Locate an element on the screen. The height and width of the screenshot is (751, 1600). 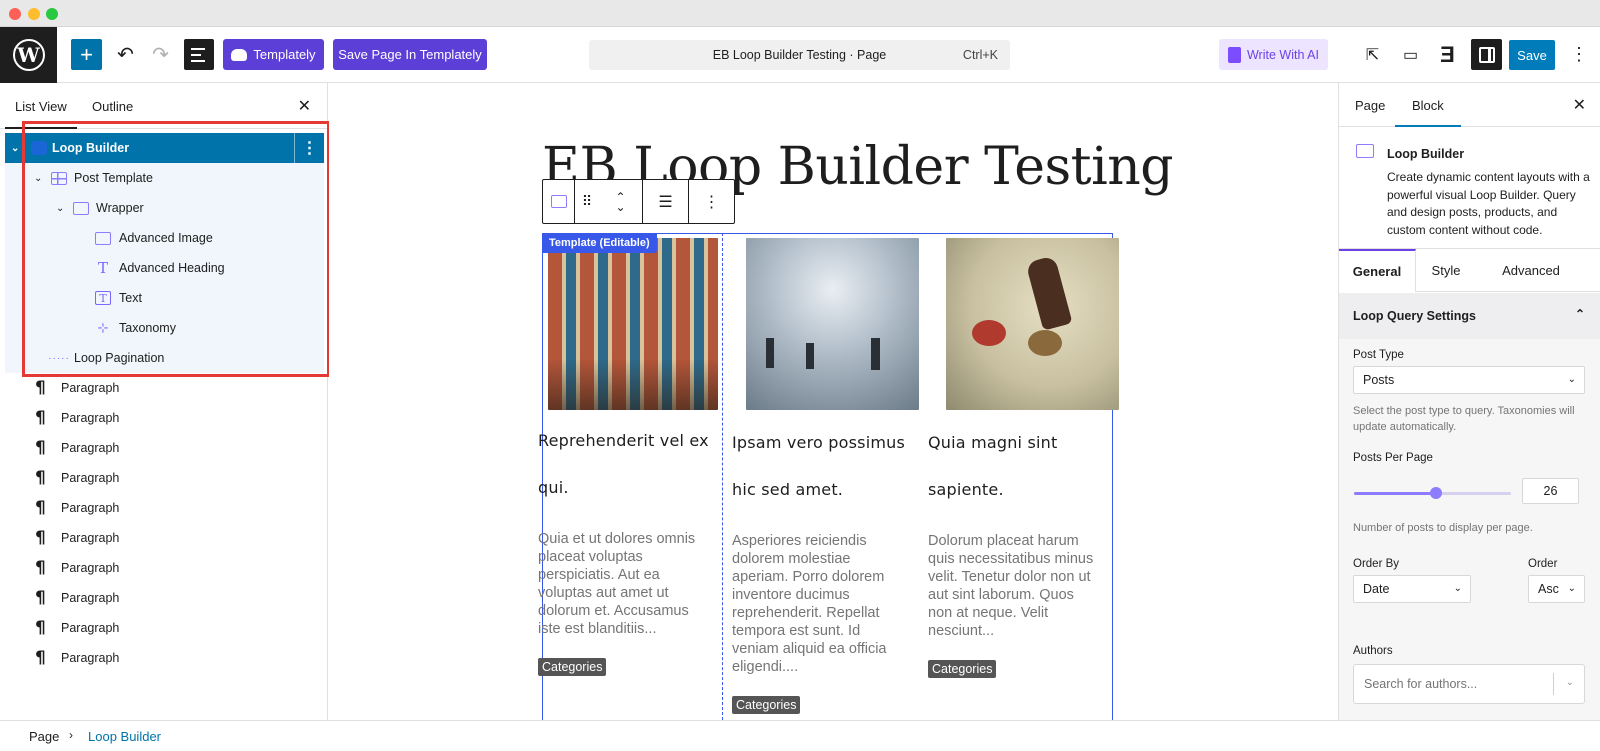
posts-per-page-help: Number of posts to display per page. is located at coordinates (1443, 528).